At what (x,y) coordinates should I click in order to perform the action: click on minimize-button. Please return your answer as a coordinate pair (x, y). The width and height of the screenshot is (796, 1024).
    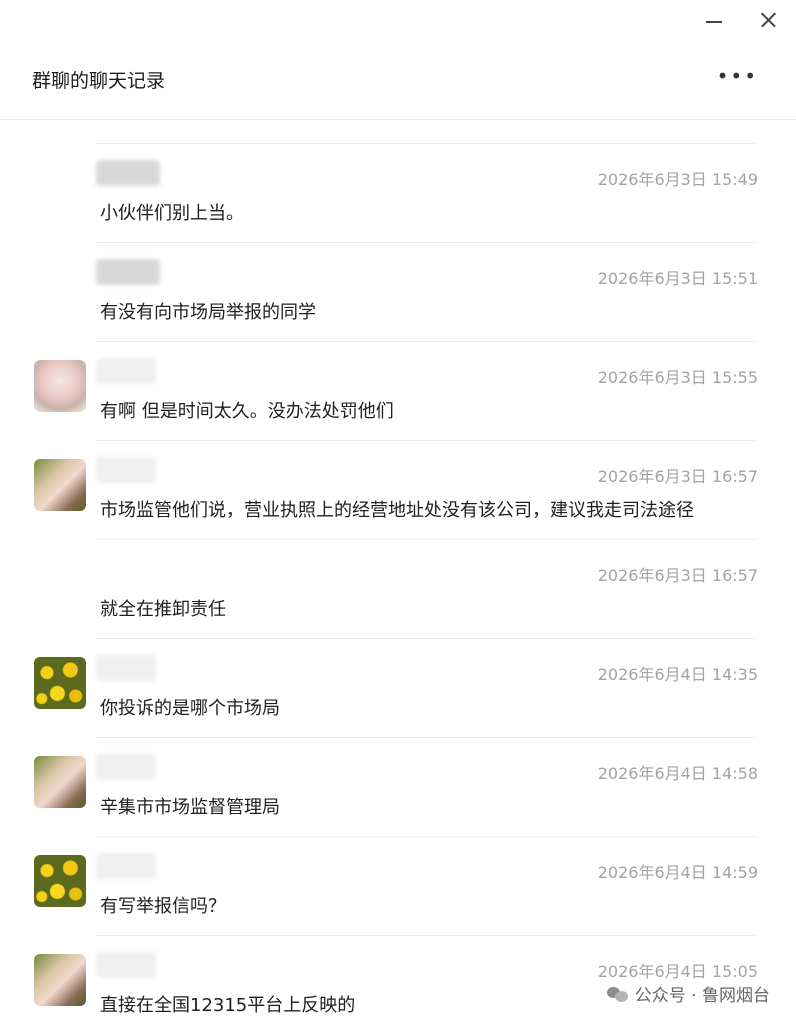
    Looking at the image, I should click on (714, 20).